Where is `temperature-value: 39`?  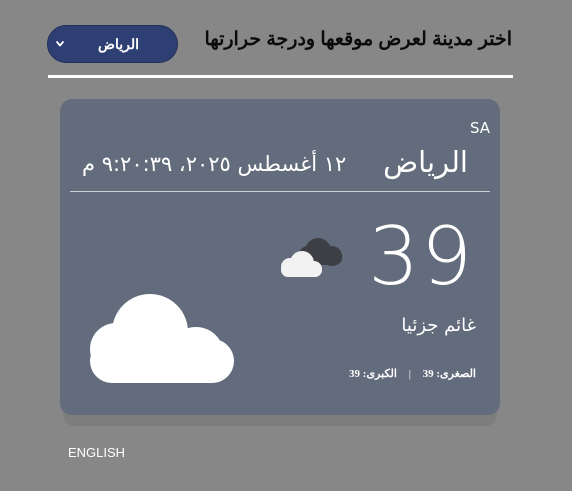 temperature-value: 39 is located at coordinates (421, 256).